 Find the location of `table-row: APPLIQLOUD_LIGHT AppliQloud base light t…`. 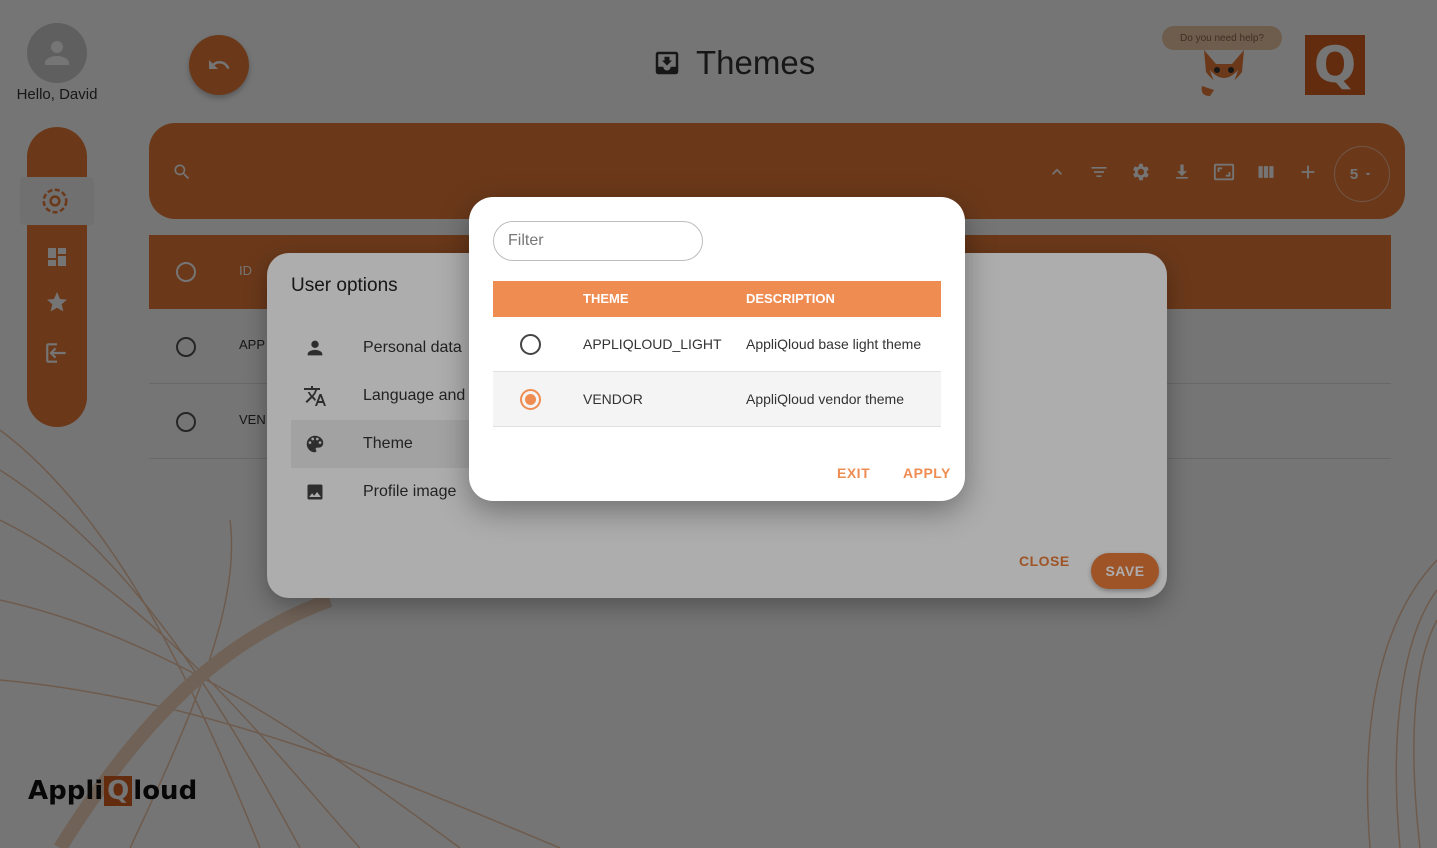

table-row: APPLIQLOUD_LIGHT AppliQloud base light t… is located at coordinates (717, 344).